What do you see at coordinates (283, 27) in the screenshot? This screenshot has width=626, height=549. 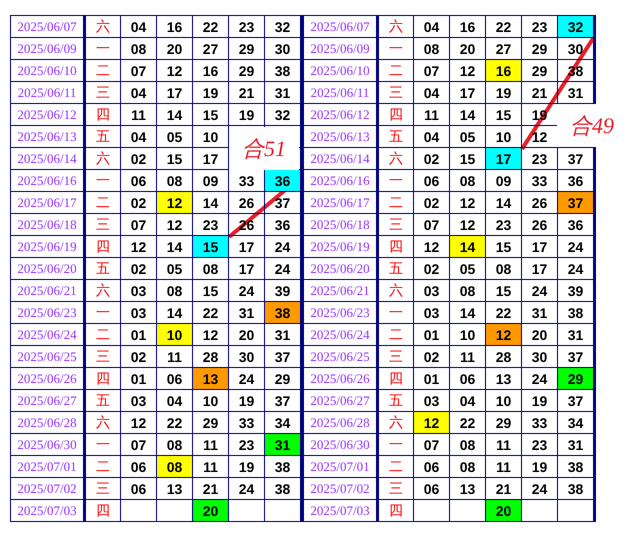 I see `number-cell: 32` at bounding box center [283, 27].